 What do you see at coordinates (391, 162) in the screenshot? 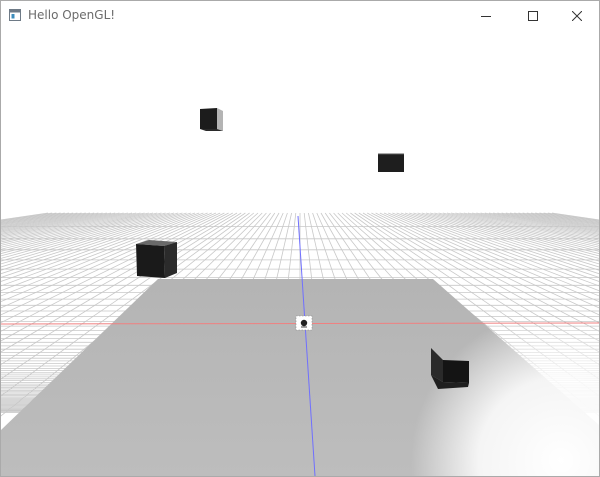
I see `cube-top-right` at bounding box center [391, 162].